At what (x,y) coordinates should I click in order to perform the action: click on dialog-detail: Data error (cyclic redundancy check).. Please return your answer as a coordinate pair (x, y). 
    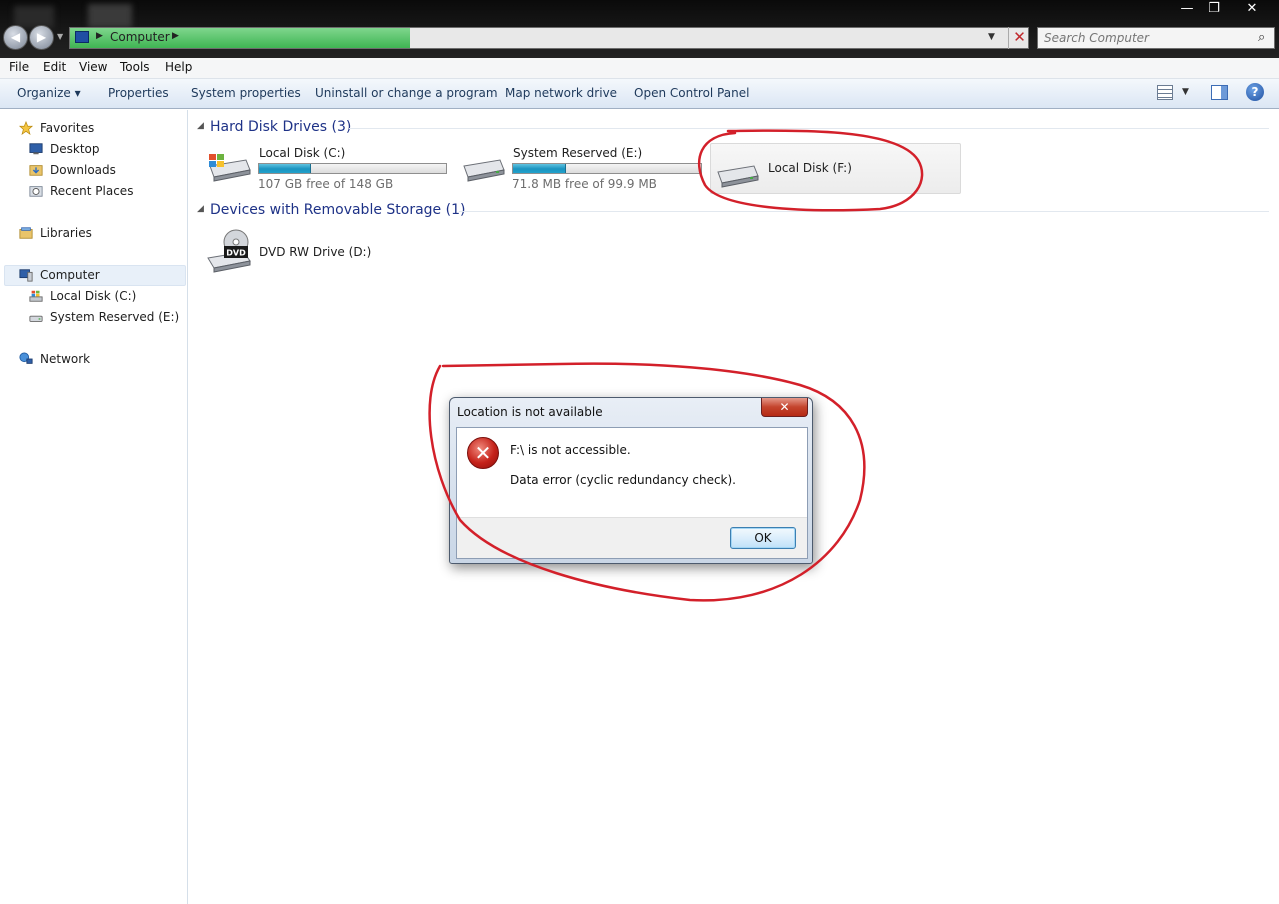
    Looking at the image, I should click on (623, 480).